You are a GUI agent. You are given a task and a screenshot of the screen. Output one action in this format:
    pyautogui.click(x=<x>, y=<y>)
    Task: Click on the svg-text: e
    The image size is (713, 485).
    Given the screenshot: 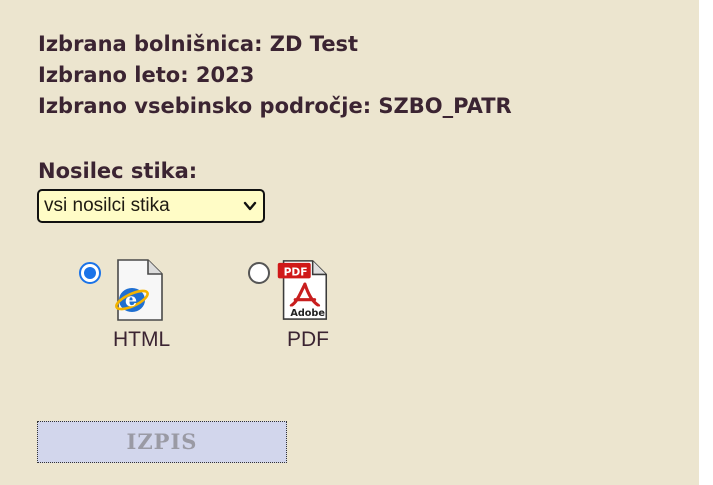 What is the action you would take?
    pyautogui.click(x=131, y=300)
    